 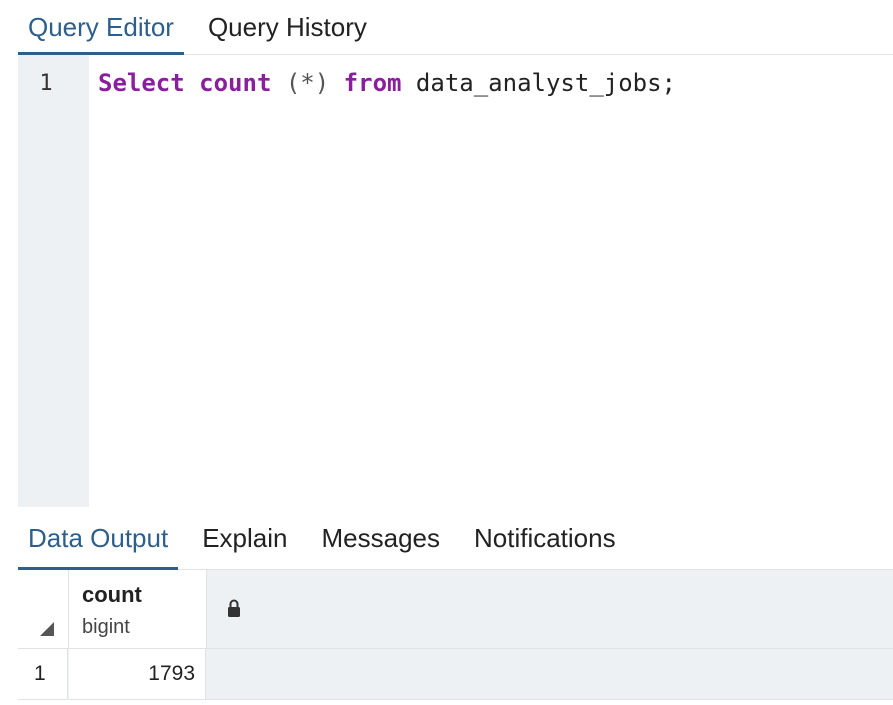 What do you see at coordinates (53, 281) in the screenshot?
I see `line-number-gutter: 1` at bounding box center [53, 281].